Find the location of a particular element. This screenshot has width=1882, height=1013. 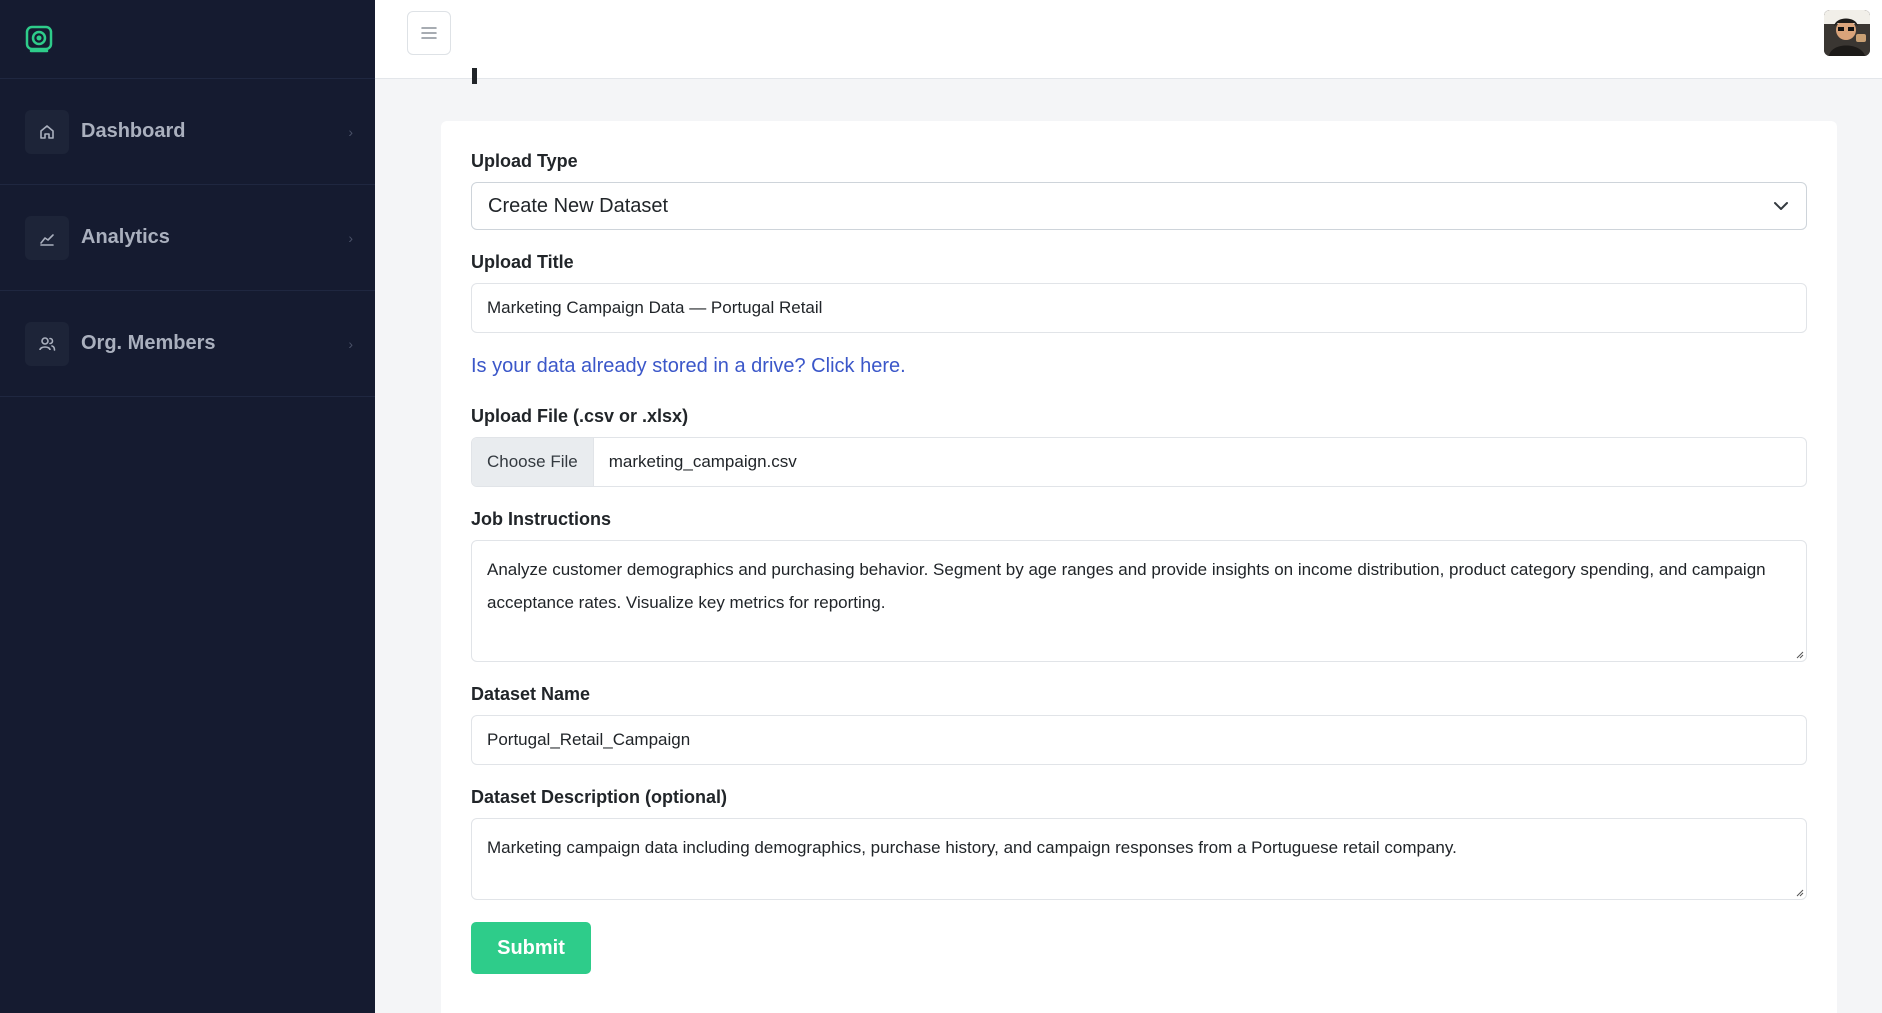

dataset-name-input: Portugal_Retail_Campaign is located at coordinates (1139, 740).